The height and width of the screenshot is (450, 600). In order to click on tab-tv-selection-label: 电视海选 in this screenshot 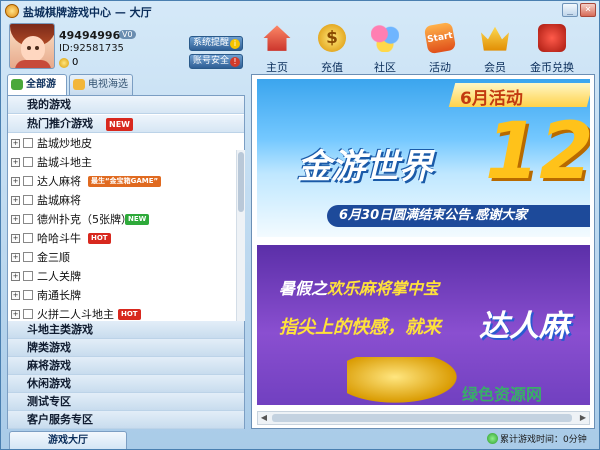, I will do `click(108, 84)`.